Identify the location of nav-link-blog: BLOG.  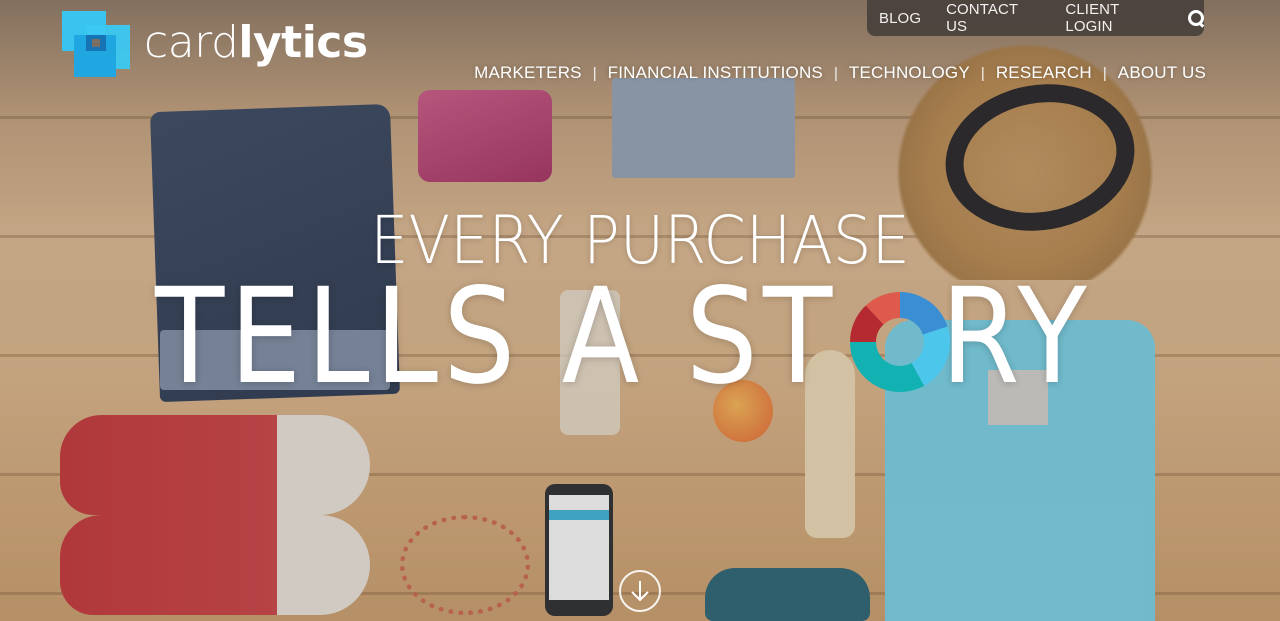
(900, 18).